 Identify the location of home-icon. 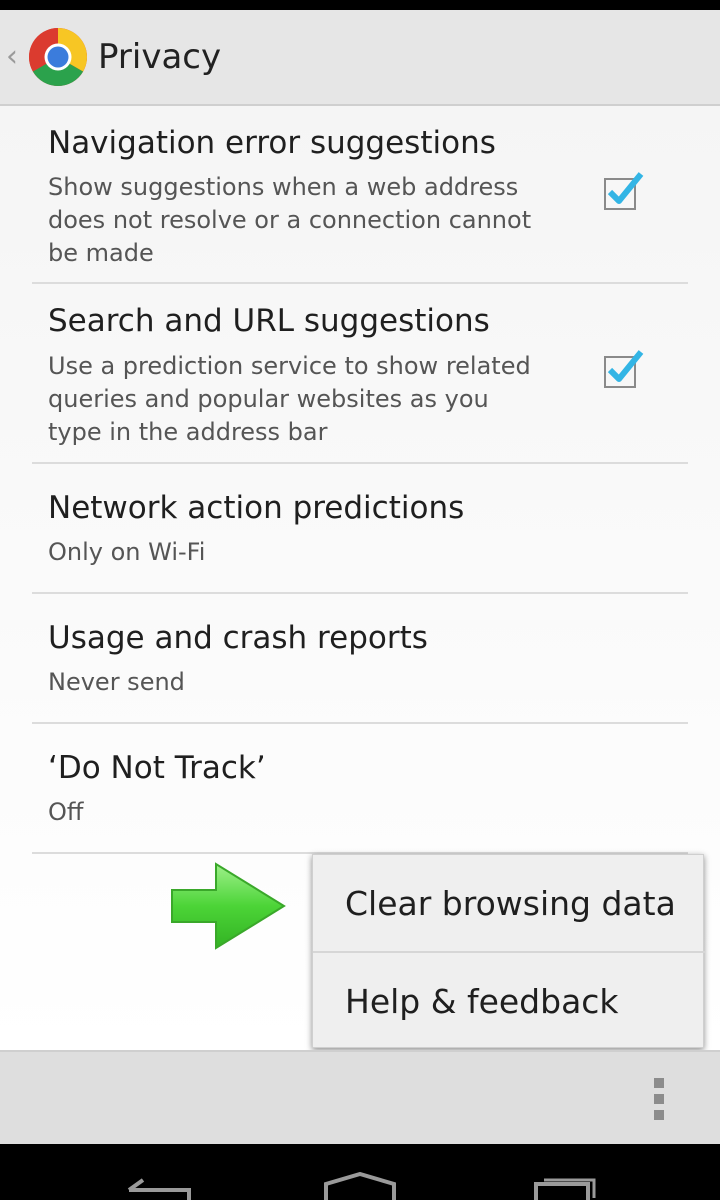
(360, 1186).